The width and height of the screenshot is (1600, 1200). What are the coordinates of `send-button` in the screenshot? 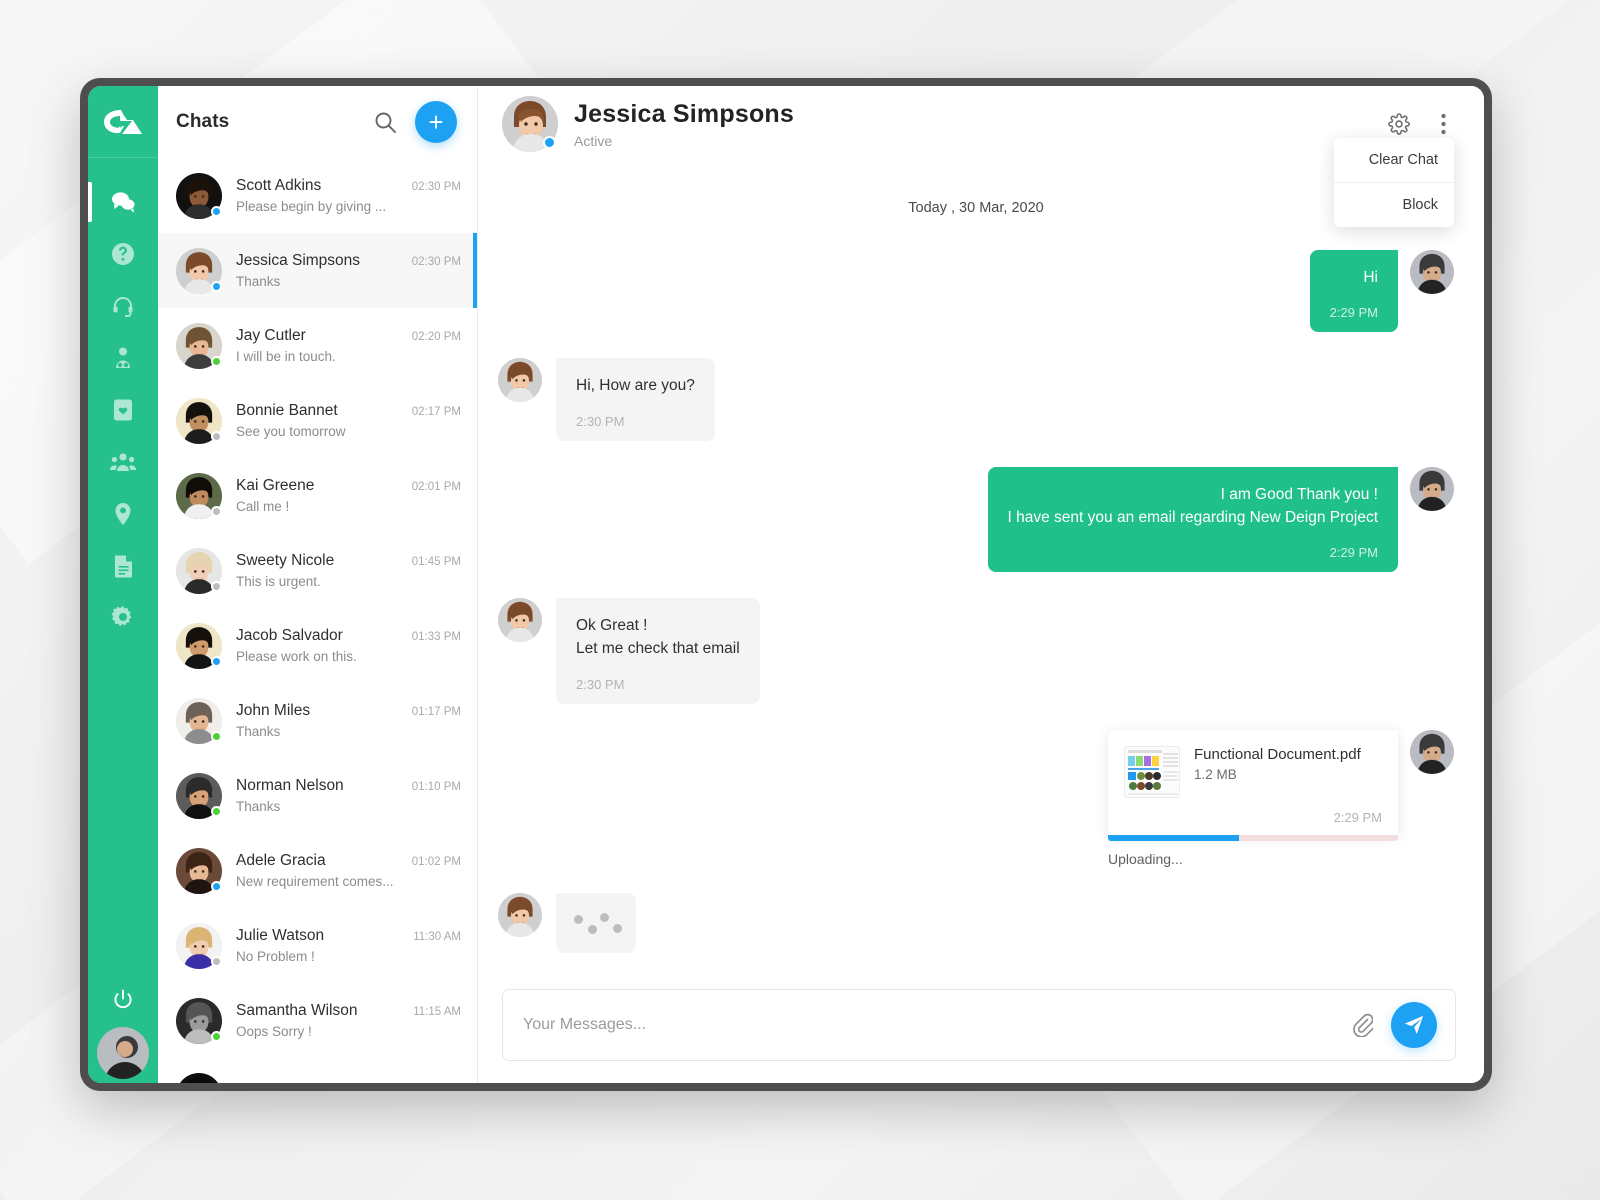 It's located at (1414, 1025).